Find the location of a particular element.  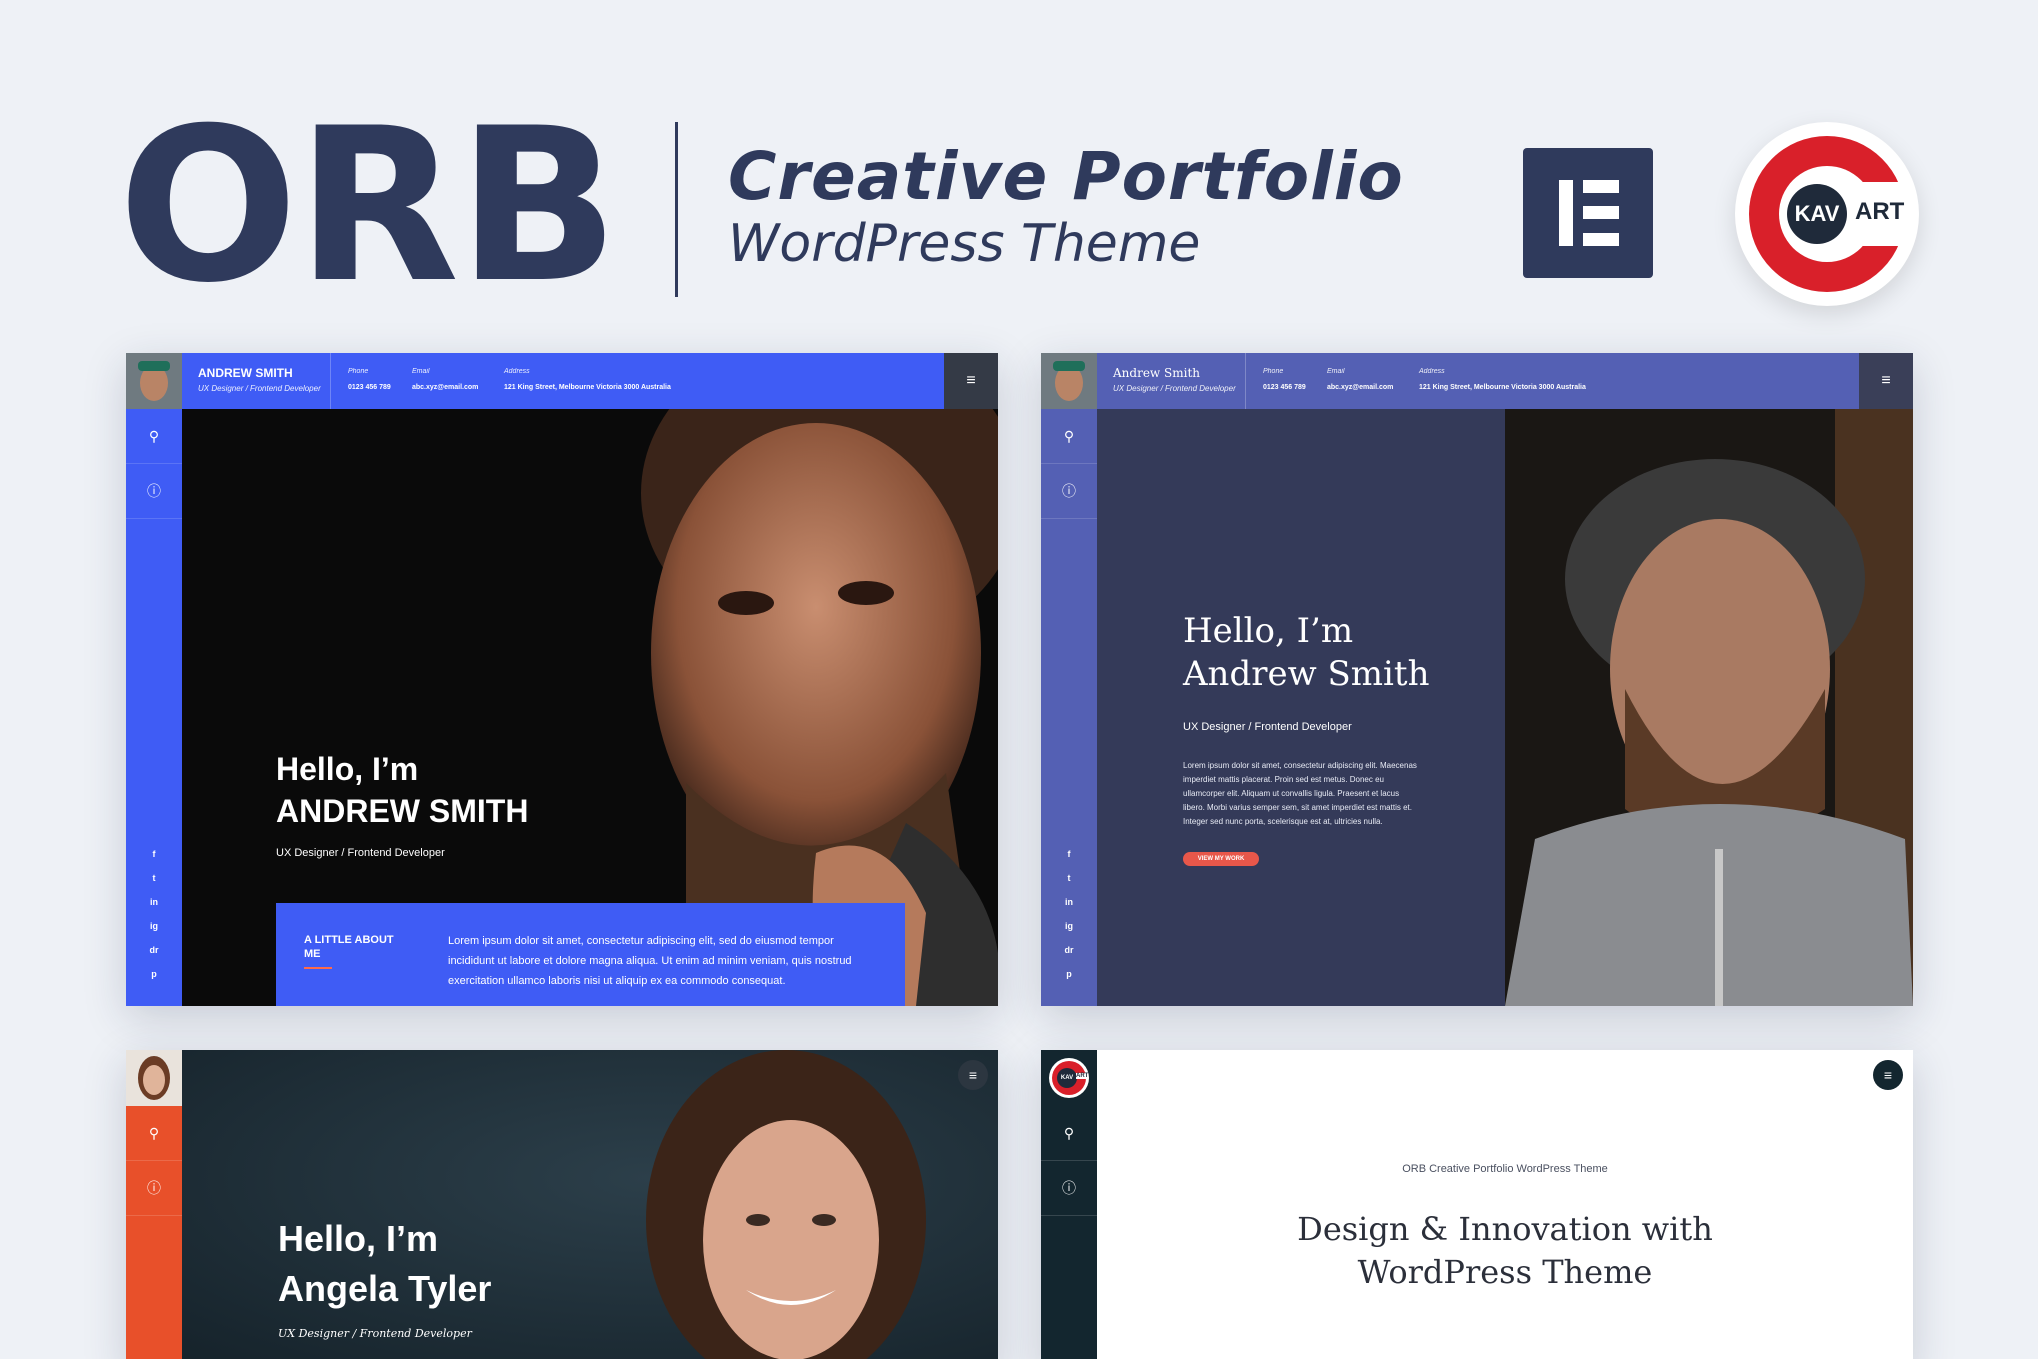

orb-logo: ORB is located at coordinates (368, 205).